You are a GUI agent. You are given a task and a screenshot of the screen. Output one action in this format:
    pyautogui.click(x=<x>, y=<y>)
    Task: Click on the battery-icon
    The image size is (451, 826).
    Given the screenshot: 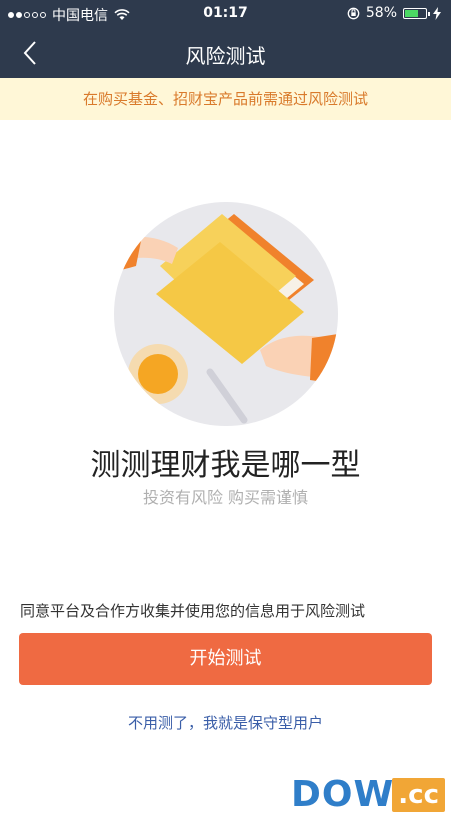 What is the action you would take?
    pyautogui.click(x=416, y=13)
    